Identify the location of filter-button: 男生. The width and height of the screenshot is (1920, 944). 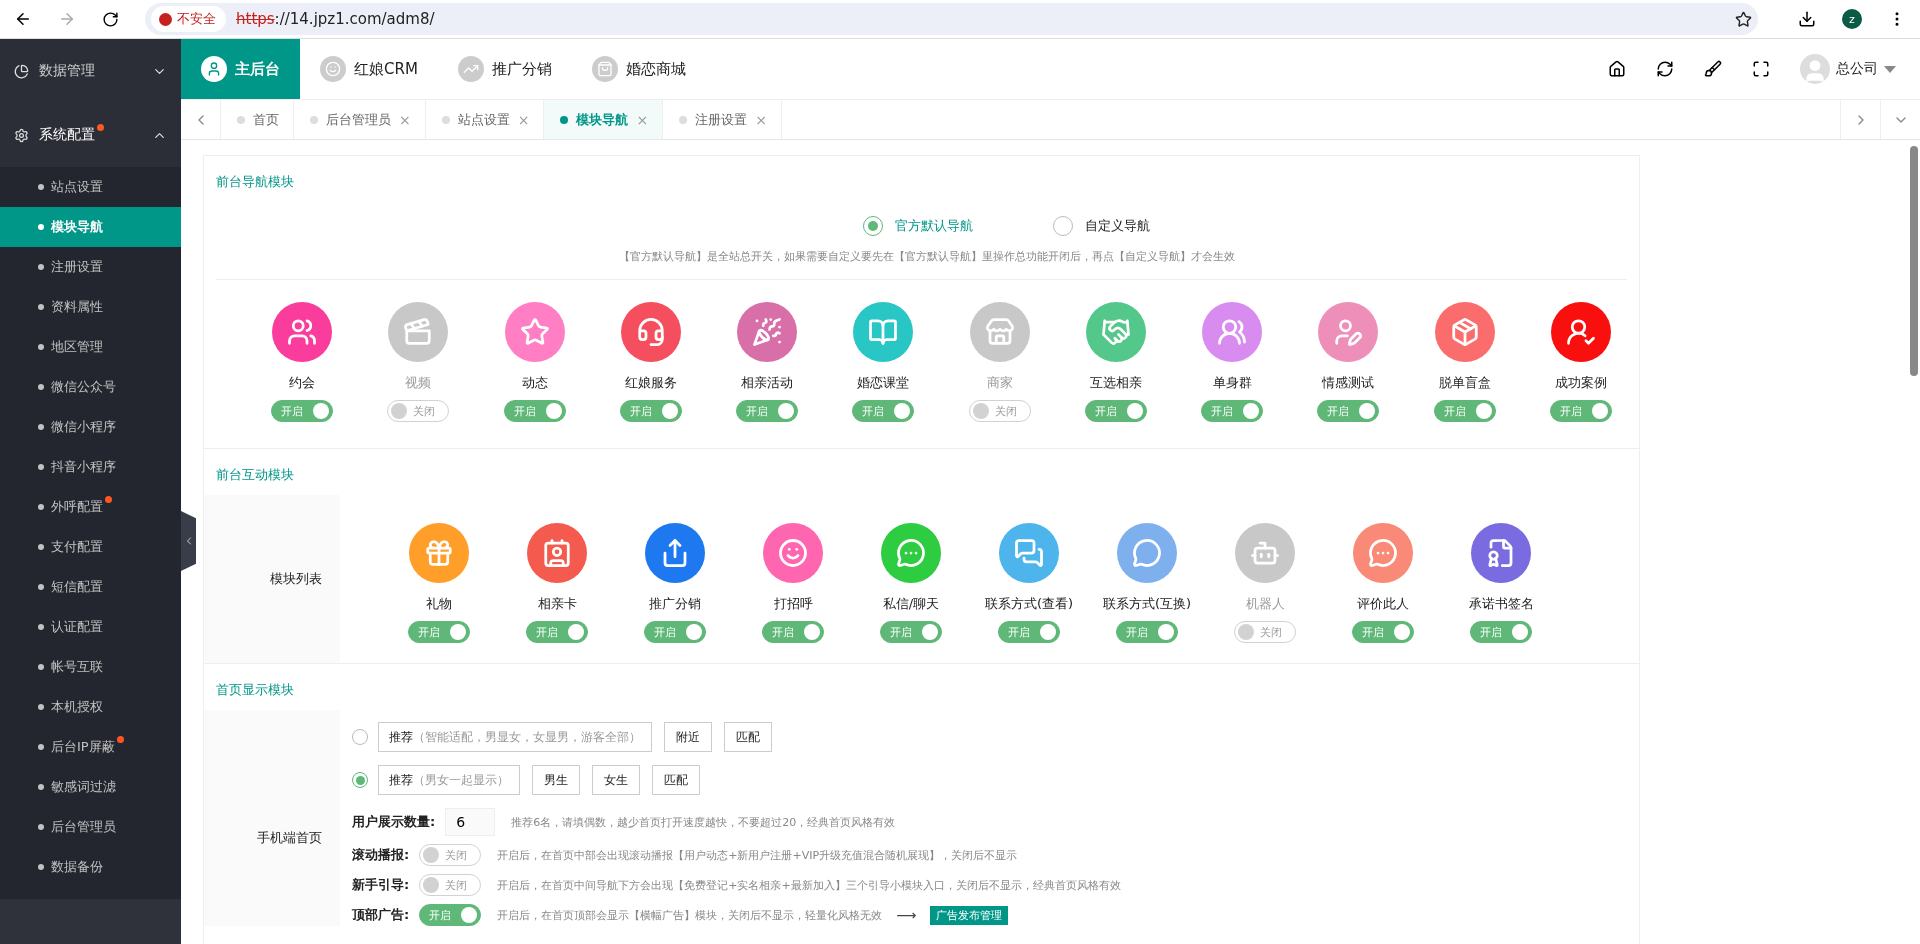
(556, 780).